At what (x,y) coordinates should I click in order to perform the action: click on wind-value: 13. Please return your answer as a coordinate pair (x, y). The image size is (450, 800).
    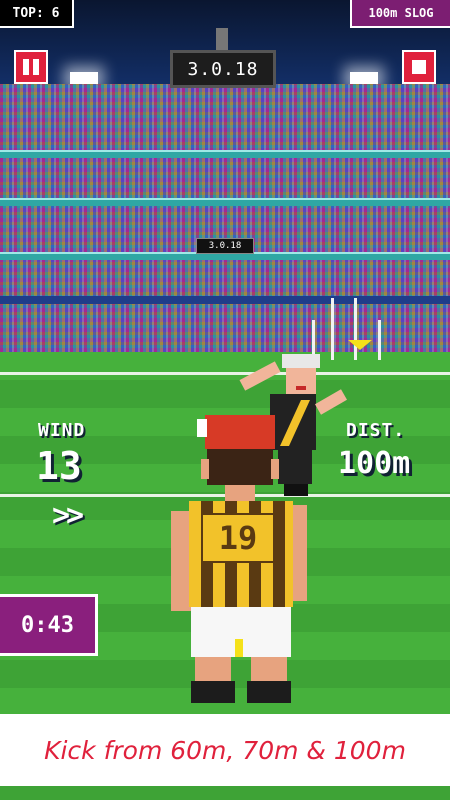
    Looking at the image, I should click on (59, 466).